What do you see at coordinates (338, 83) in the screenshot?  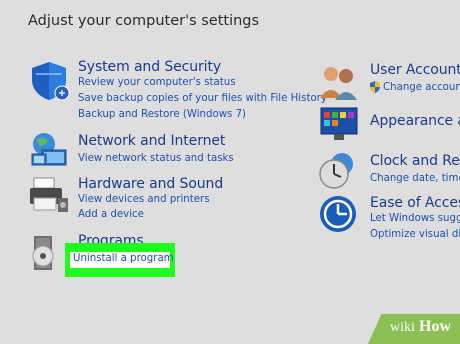 I see `user-accounts-icon` at bounding box center [338, 83].